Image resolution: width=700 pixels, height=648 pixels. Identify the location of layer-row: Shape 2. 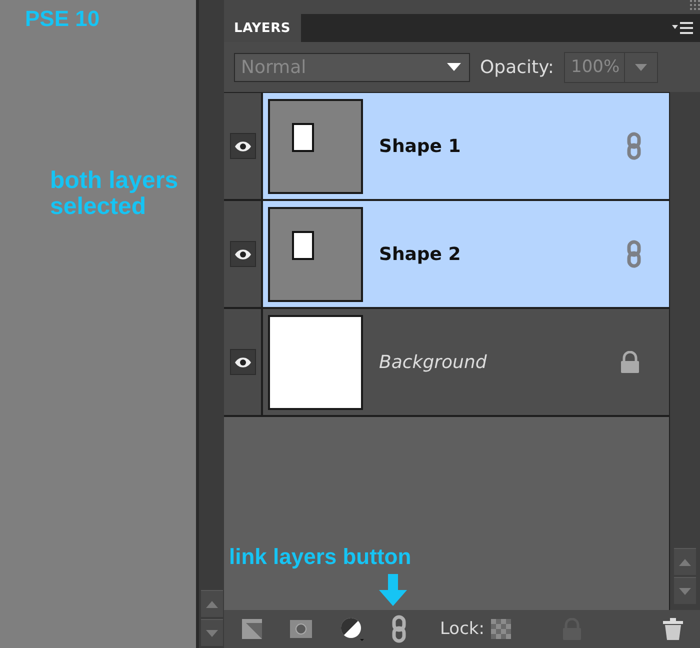
(446, 255).